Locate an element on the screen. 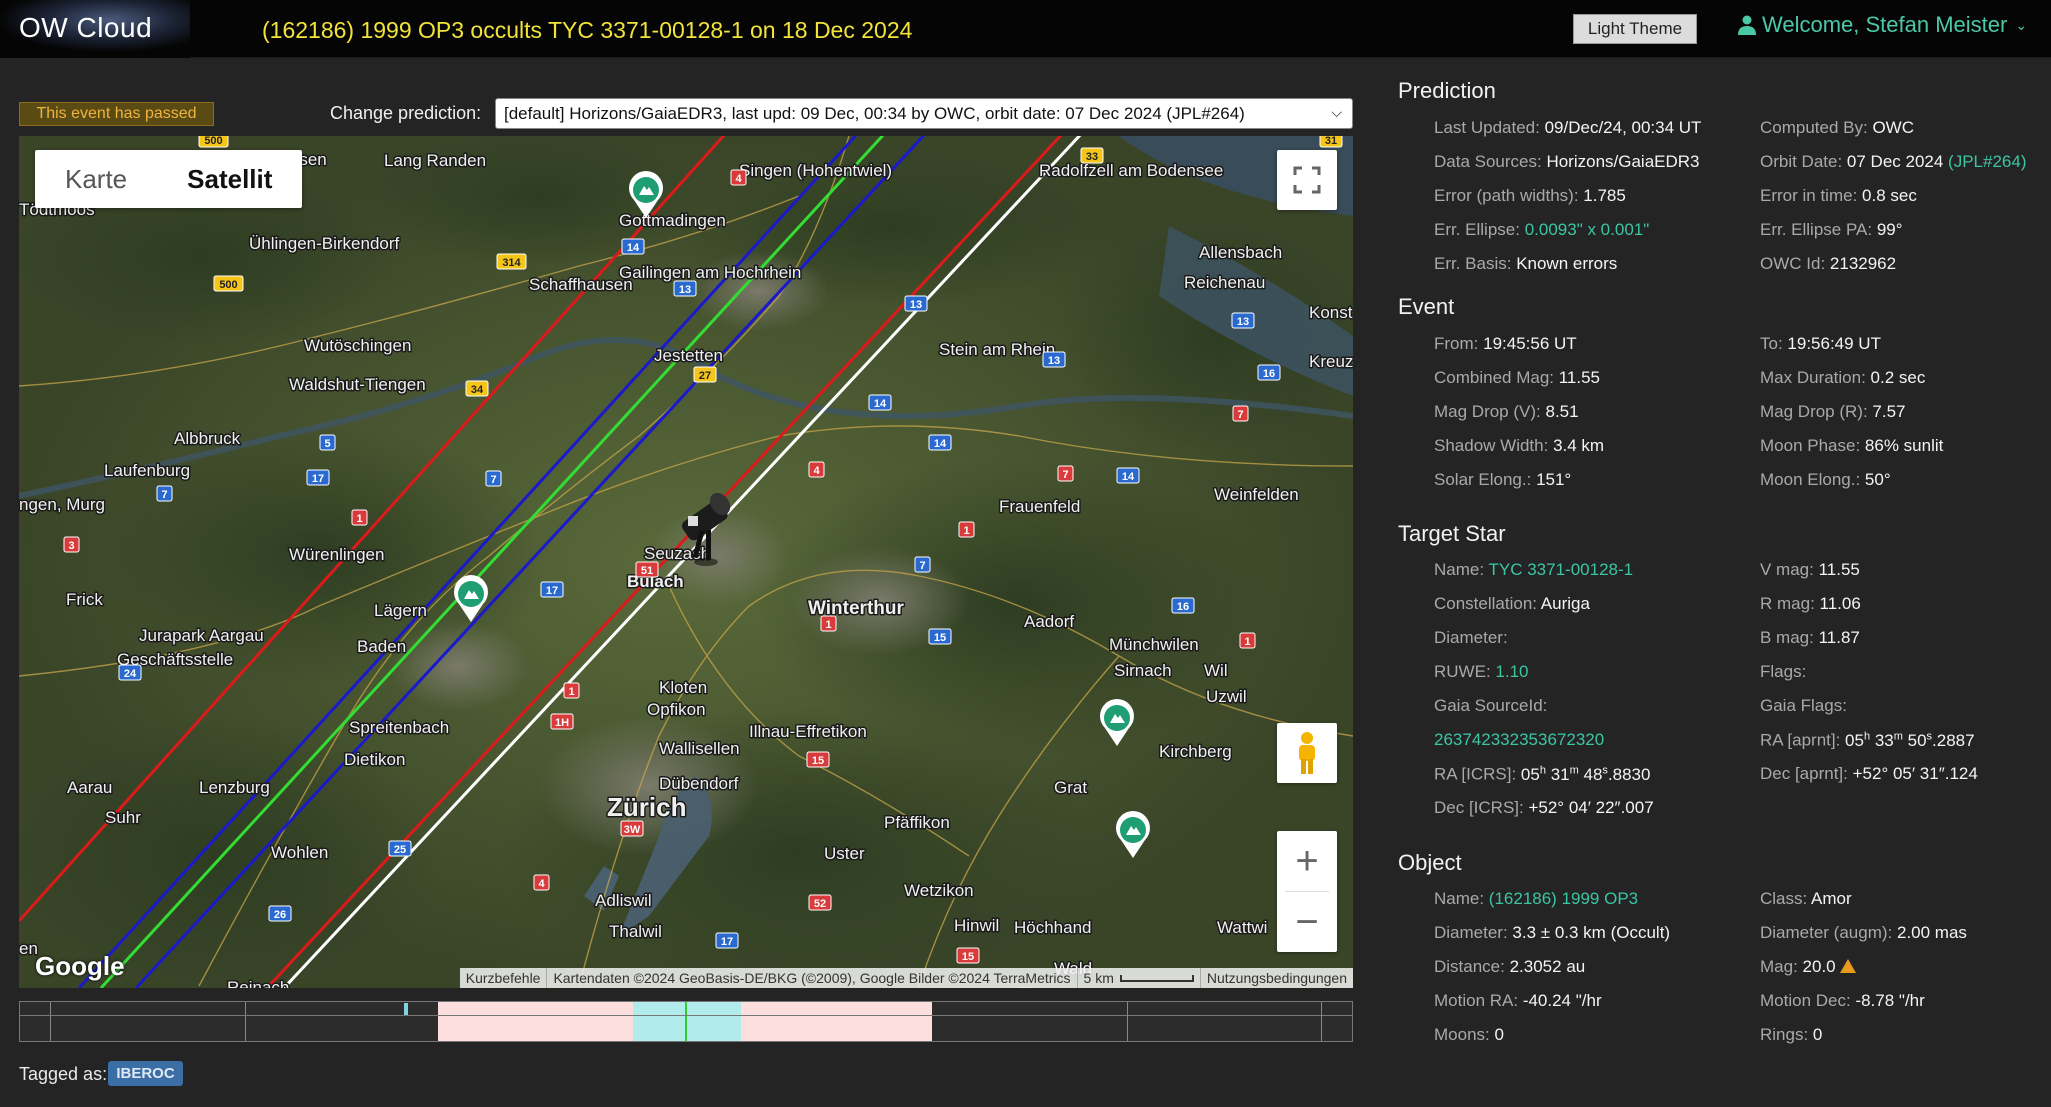  detail-field: Moons: 0 is located at coordinates (1469, 1035).